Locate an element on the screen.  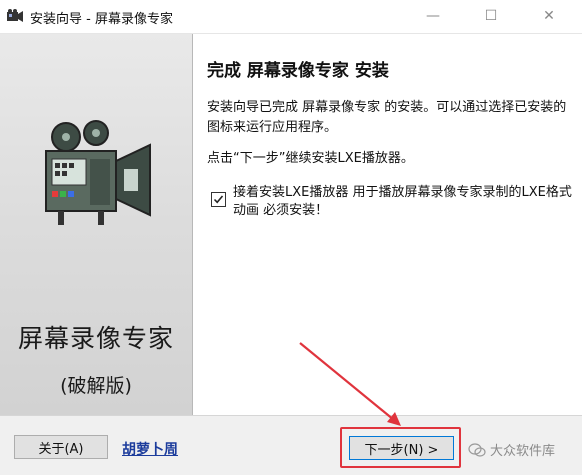
maximize-button: ☐ is located at coordinates (491, 16).